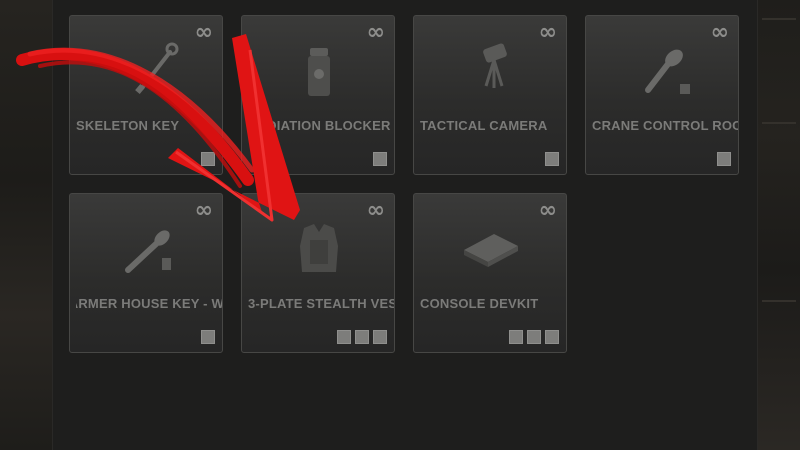 This screenshot has height=450, width=800. I want to click on inventory-item-3-plate-stealth-vest: ∞ 3-PLATE STEALTH VEST, so click(318, 273).